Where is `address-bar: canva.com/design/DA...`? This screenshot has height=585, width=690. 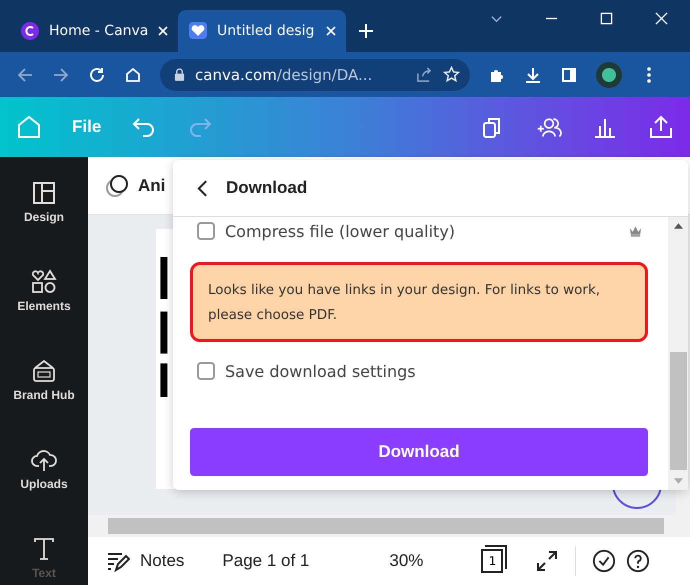 address-bar: canva.com/design/DA... is located at coordinates (315, 74).